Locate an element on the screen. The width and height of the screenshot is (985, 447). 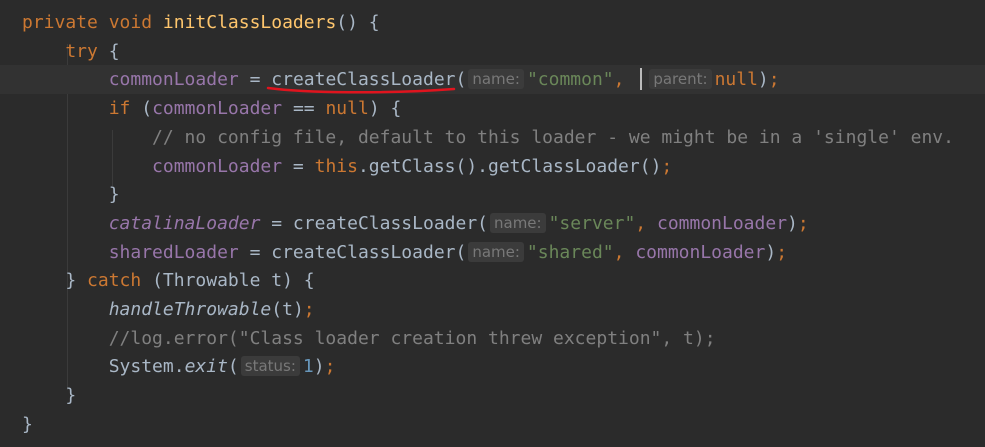
code-token: try is located at coordinates (65, 51).